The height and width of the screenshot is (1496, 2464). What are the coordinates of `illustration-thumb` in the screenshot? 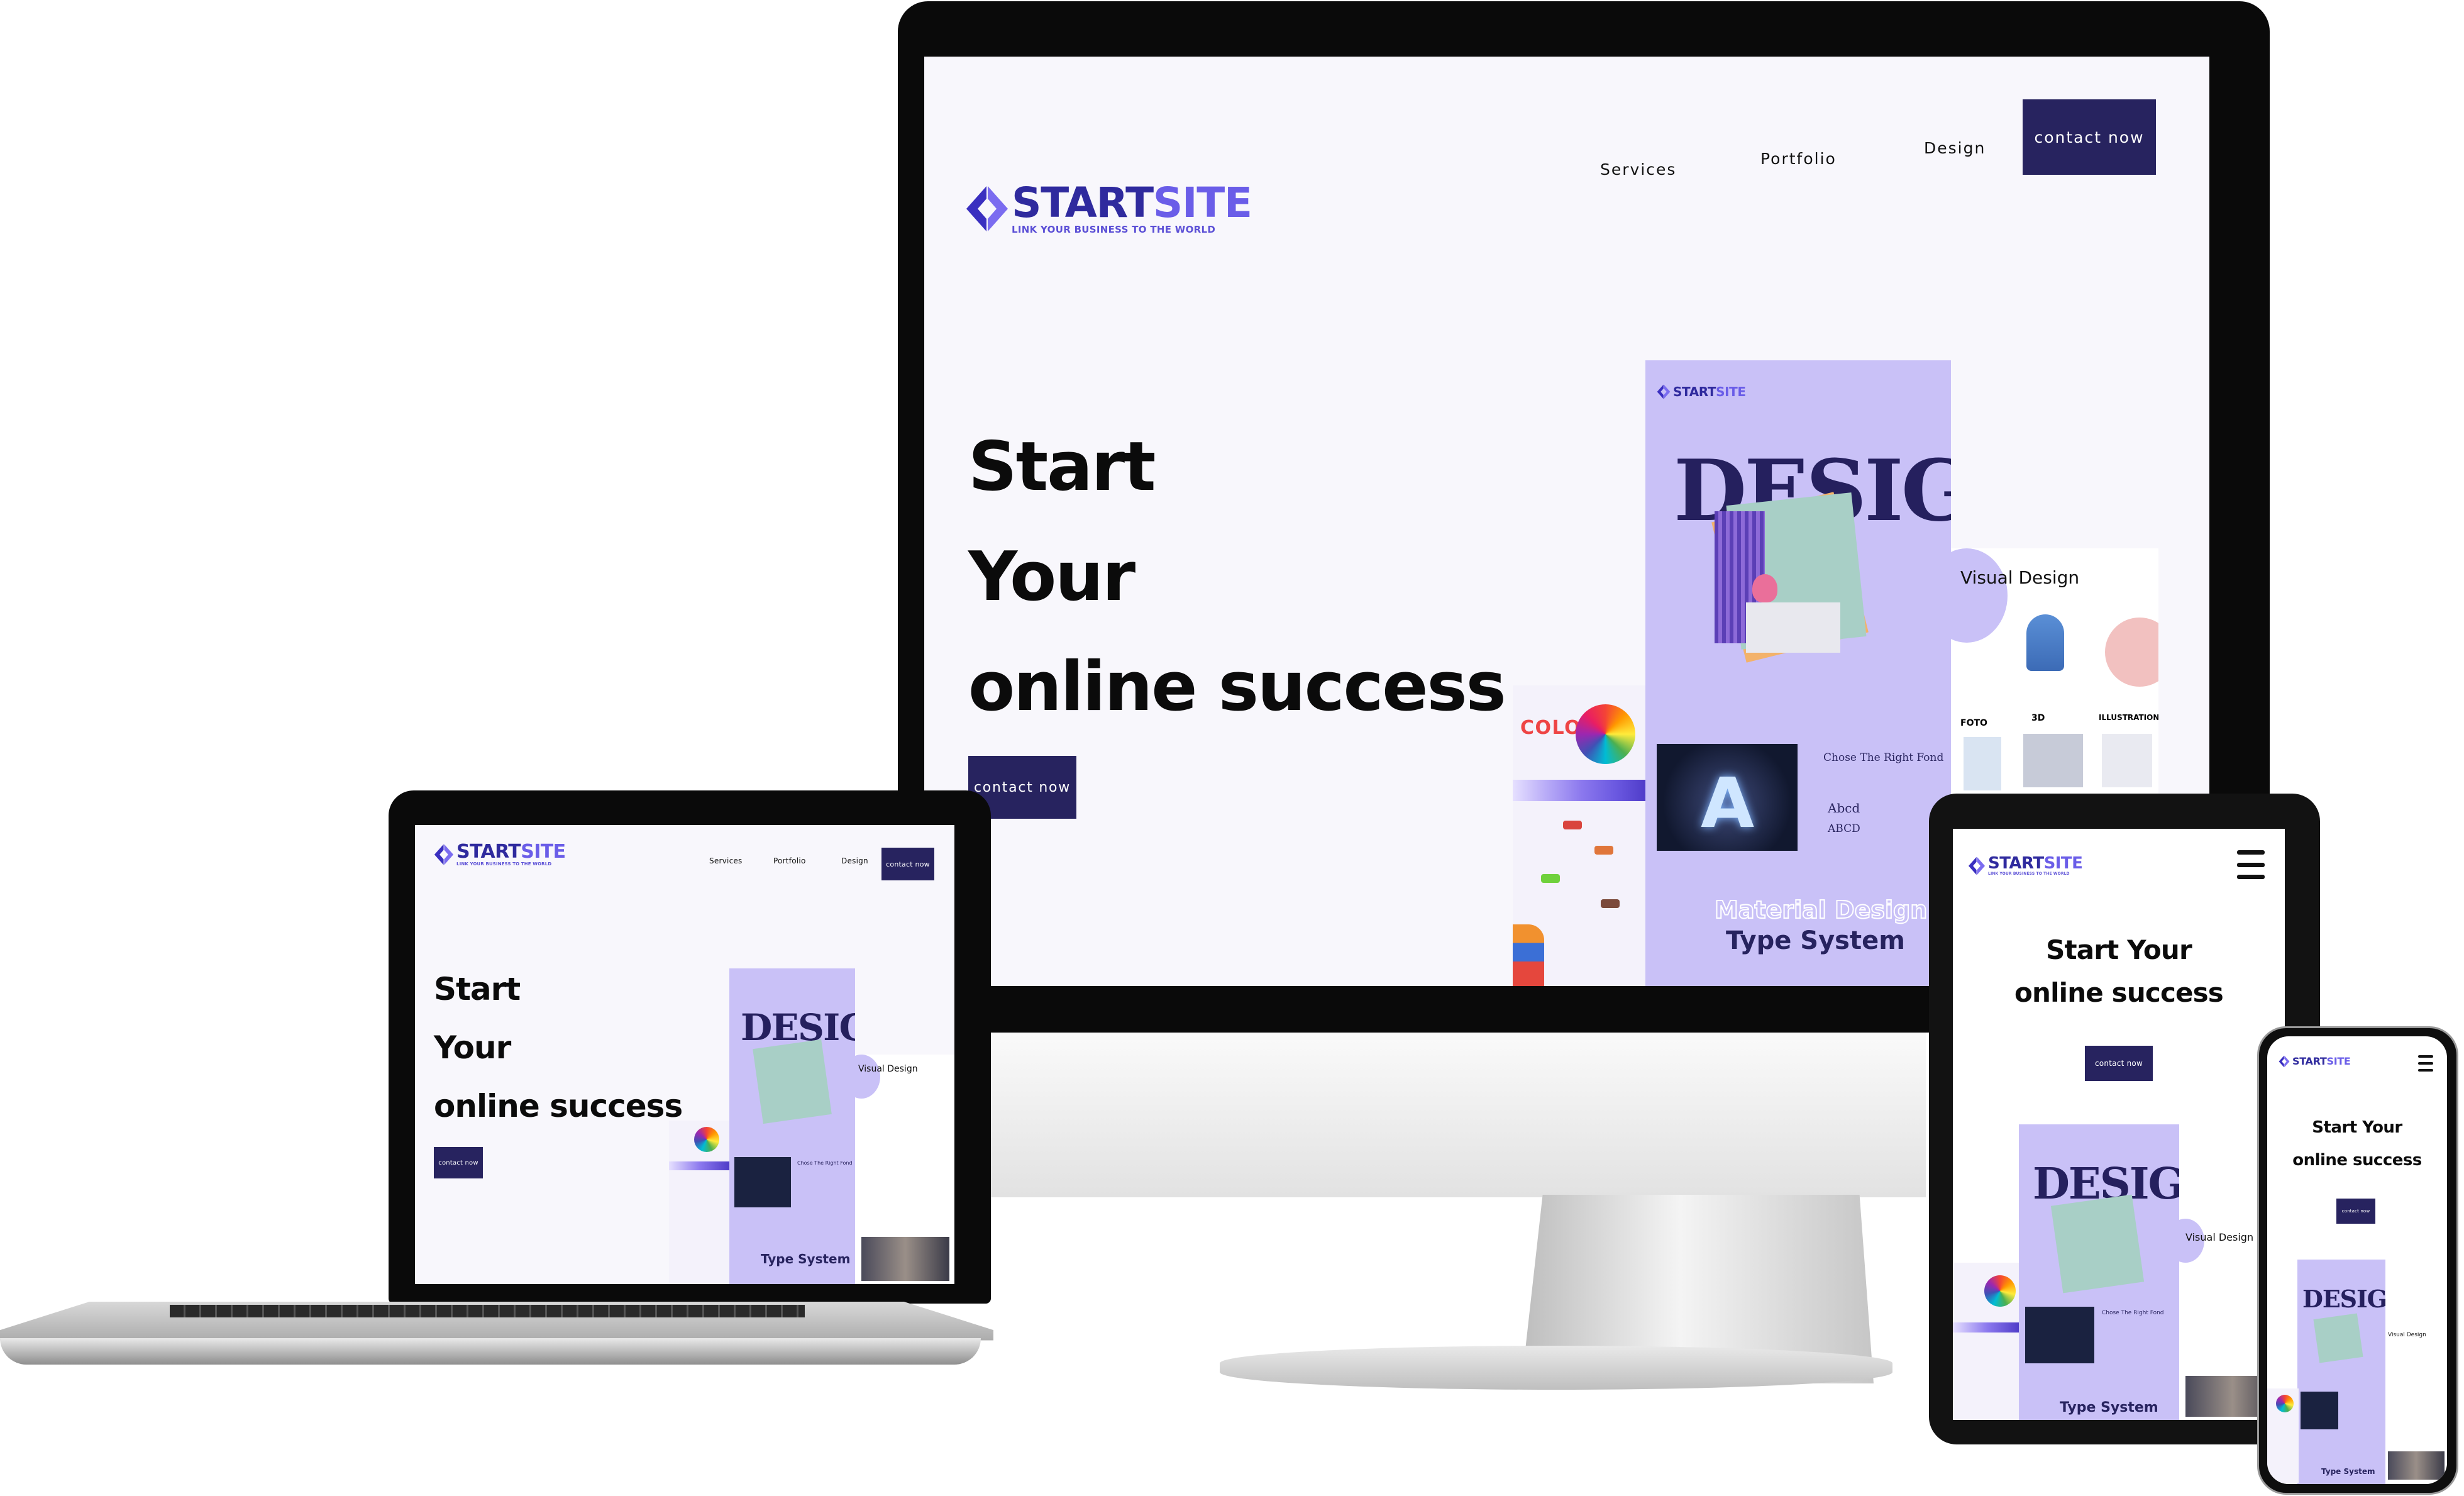 It's located at (2127, 761).